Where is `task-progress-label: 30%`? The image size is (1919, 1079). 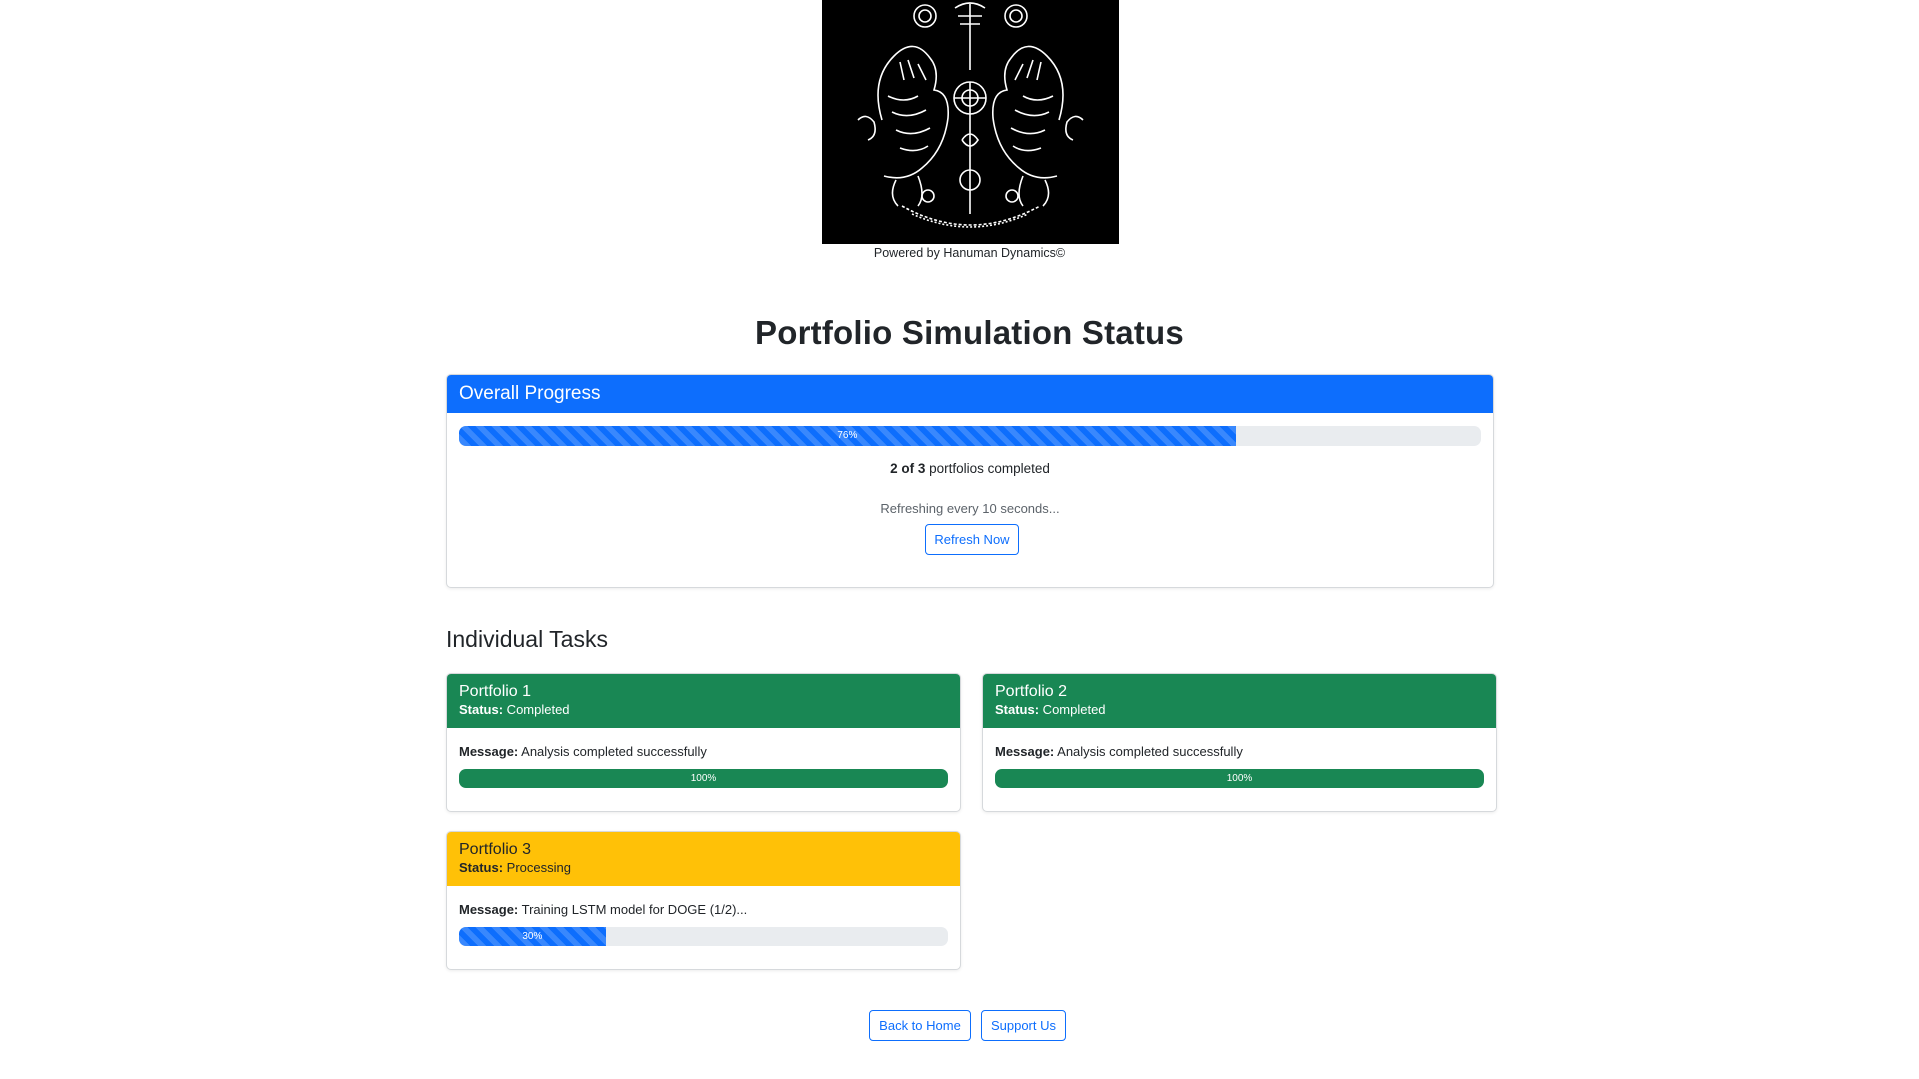
task-progress-label: 30% is located at coordinates (532, 936).